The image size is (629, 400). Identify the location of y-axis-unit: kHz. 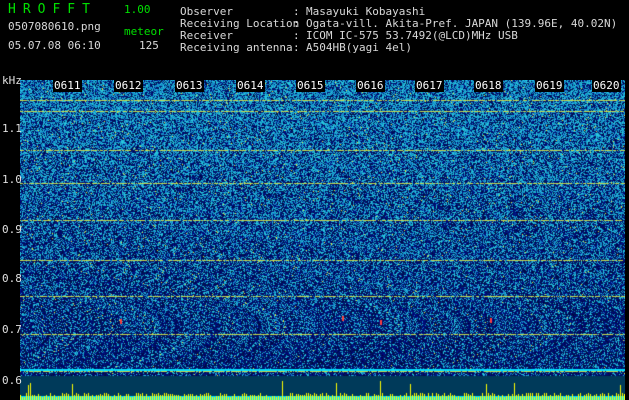
(12, 80).